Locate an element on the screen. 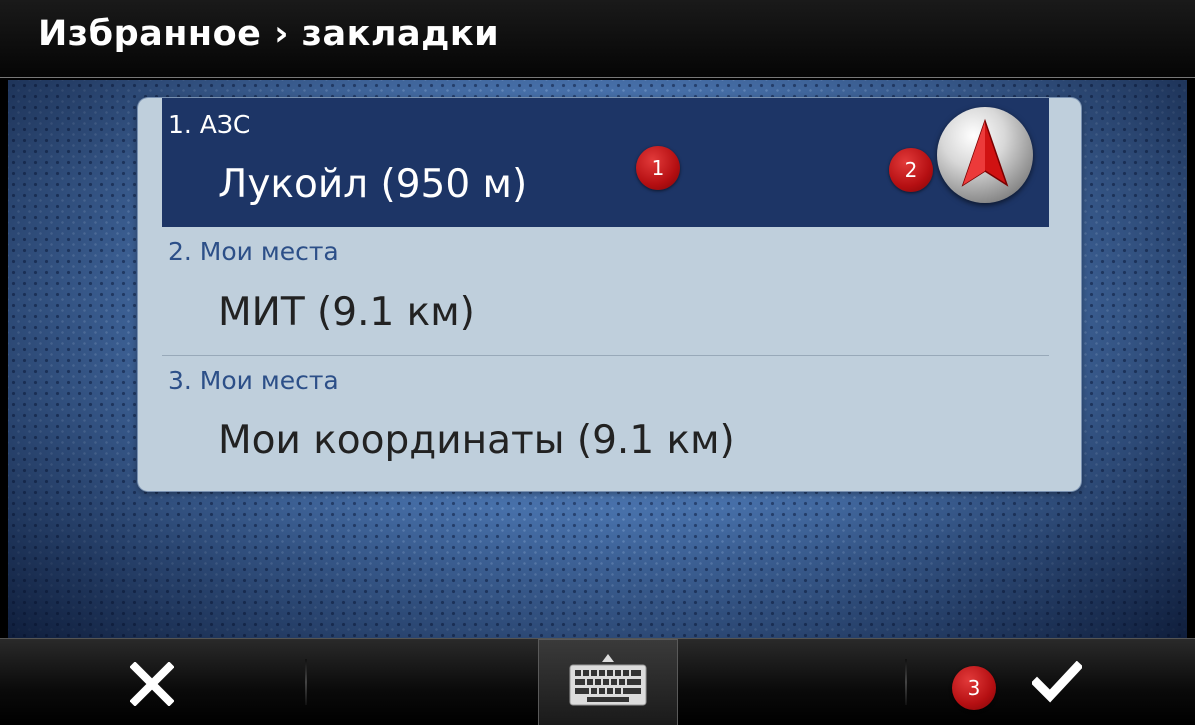 The width and height of the screenshot is (1195, 725). cancel-button is located at coordinates (152, 682).